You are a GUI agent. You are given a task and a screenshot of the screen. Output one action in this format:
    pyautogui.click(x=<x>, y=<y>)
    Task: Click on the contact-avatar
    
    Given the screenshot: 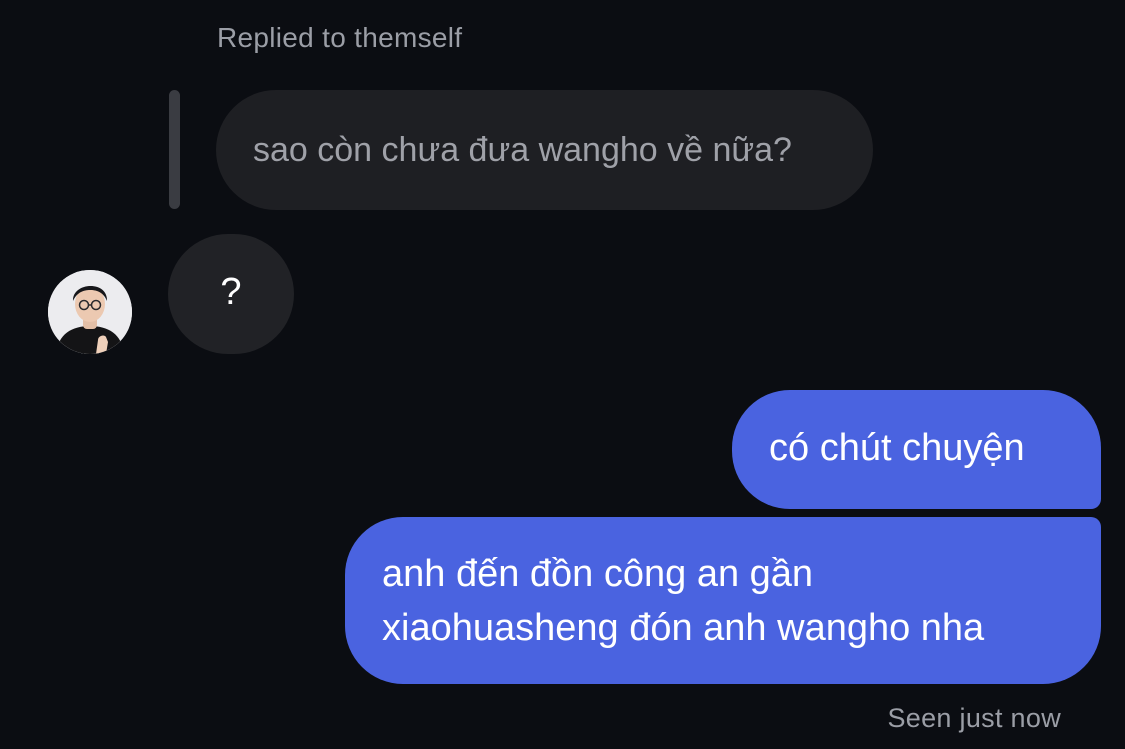 What is the action you would take?
    pyautogui.click(x=90, y=312)
    